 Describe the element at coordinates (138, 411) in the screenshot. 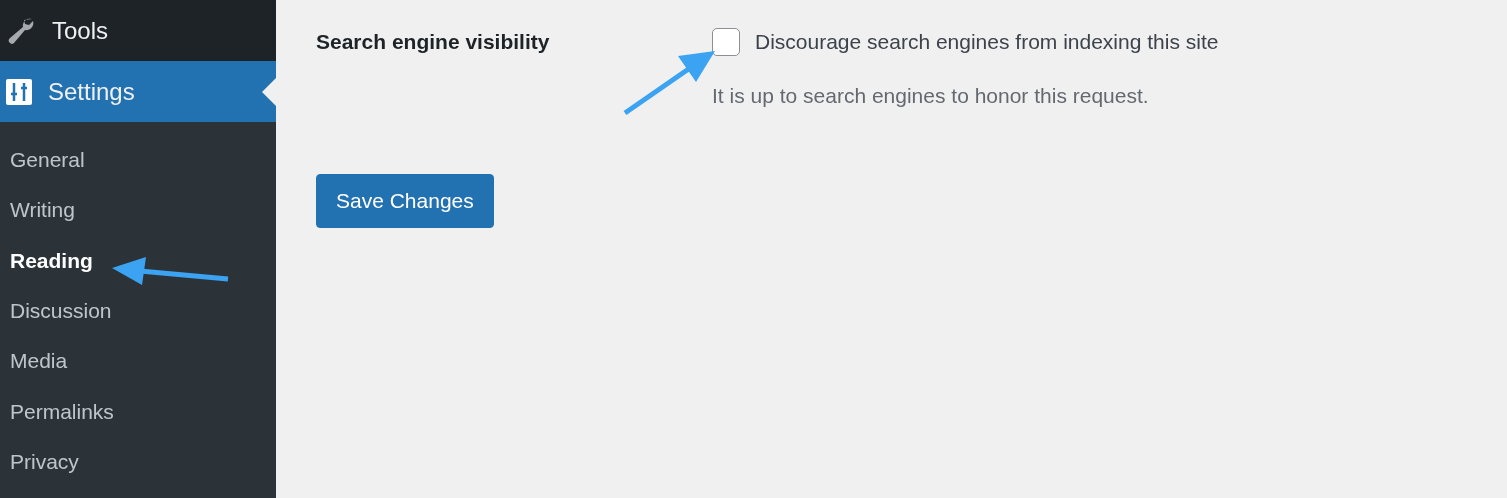

I see `submenu-item: Permalinks` at that location.